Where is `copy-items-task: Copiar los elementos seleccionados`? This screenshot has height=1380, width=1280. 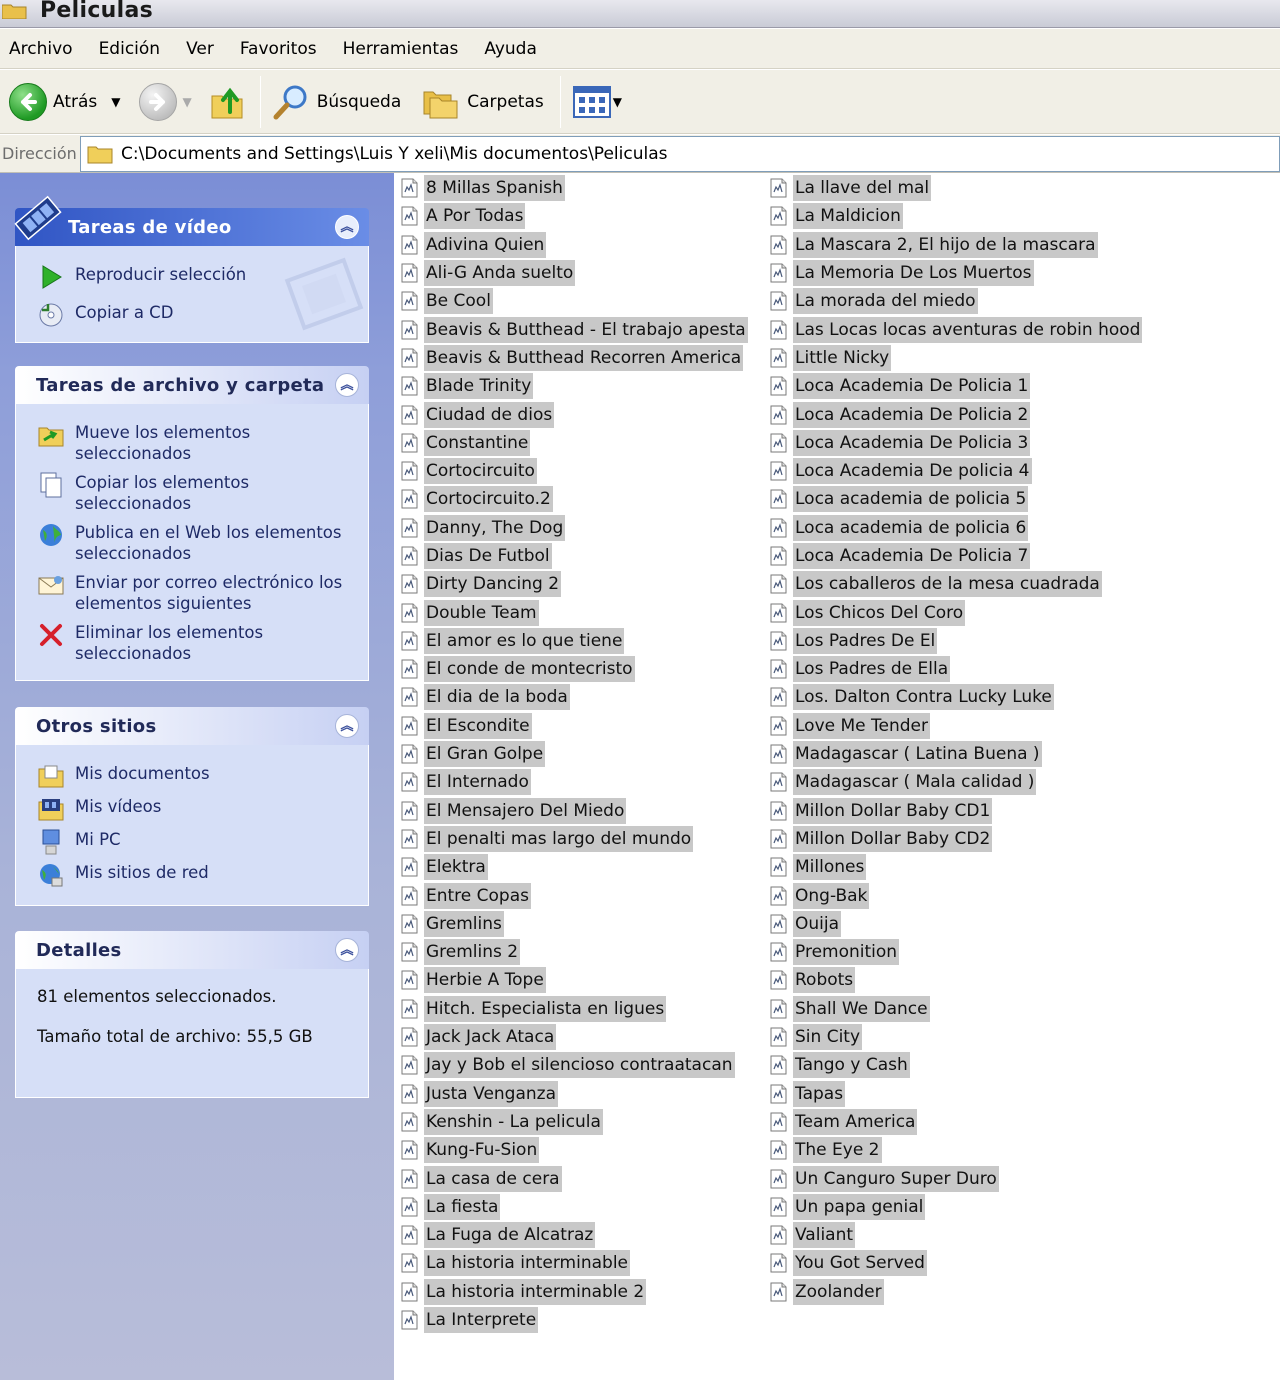 copy-items-task: Copiar los elementos seleccionados is located at coordinates (192, 497).